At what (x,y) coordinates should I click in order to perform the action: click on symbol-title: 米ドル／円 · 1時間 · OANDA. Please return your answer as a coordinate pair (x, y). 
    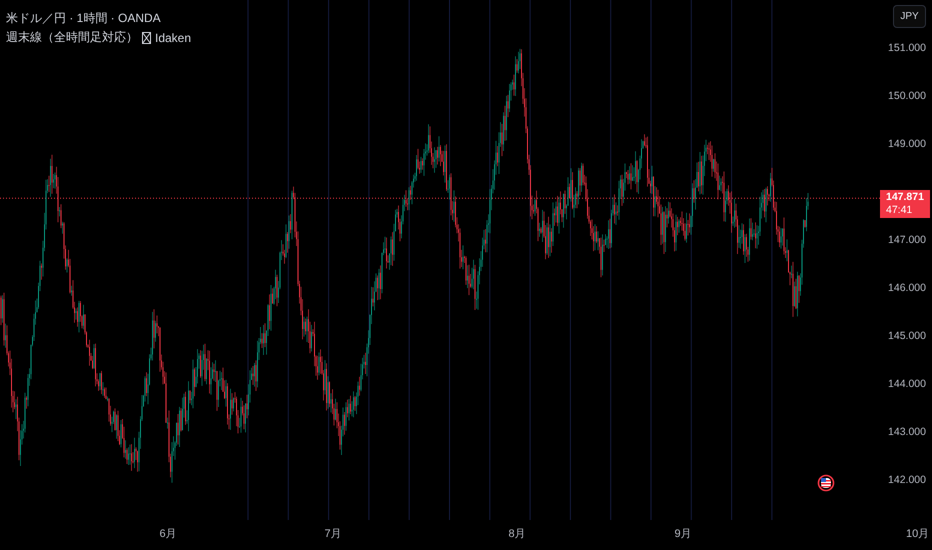
    Looking at the image, I should click on (84, 18).